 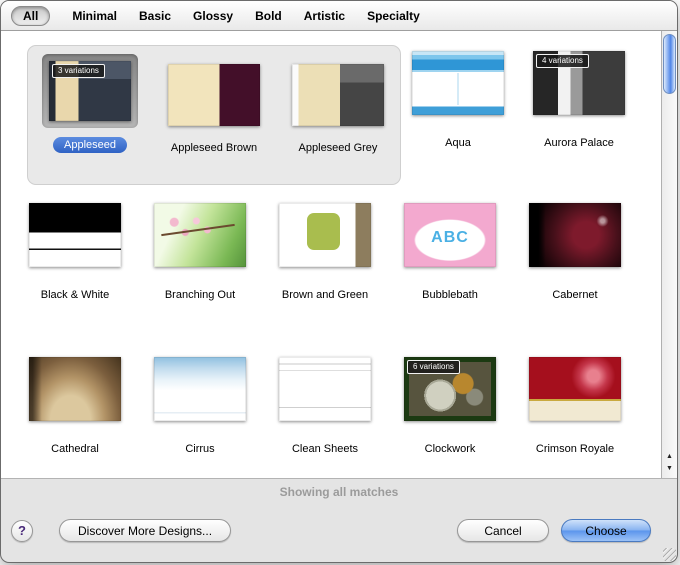 I want to click on black-white-thumbnail, so click(x=75, y=235).